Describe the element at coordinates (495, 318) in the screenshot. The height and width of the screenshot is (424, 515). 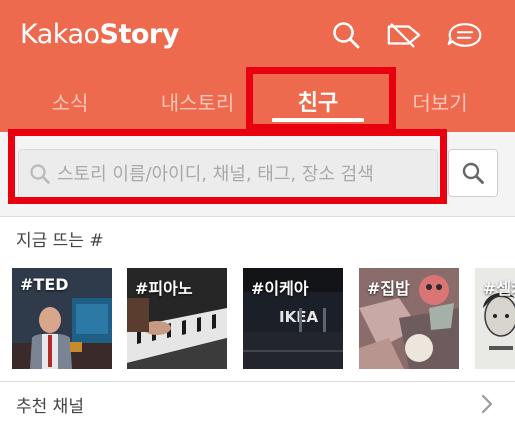
I see `trending-item-selfie: #셀카` at that location.